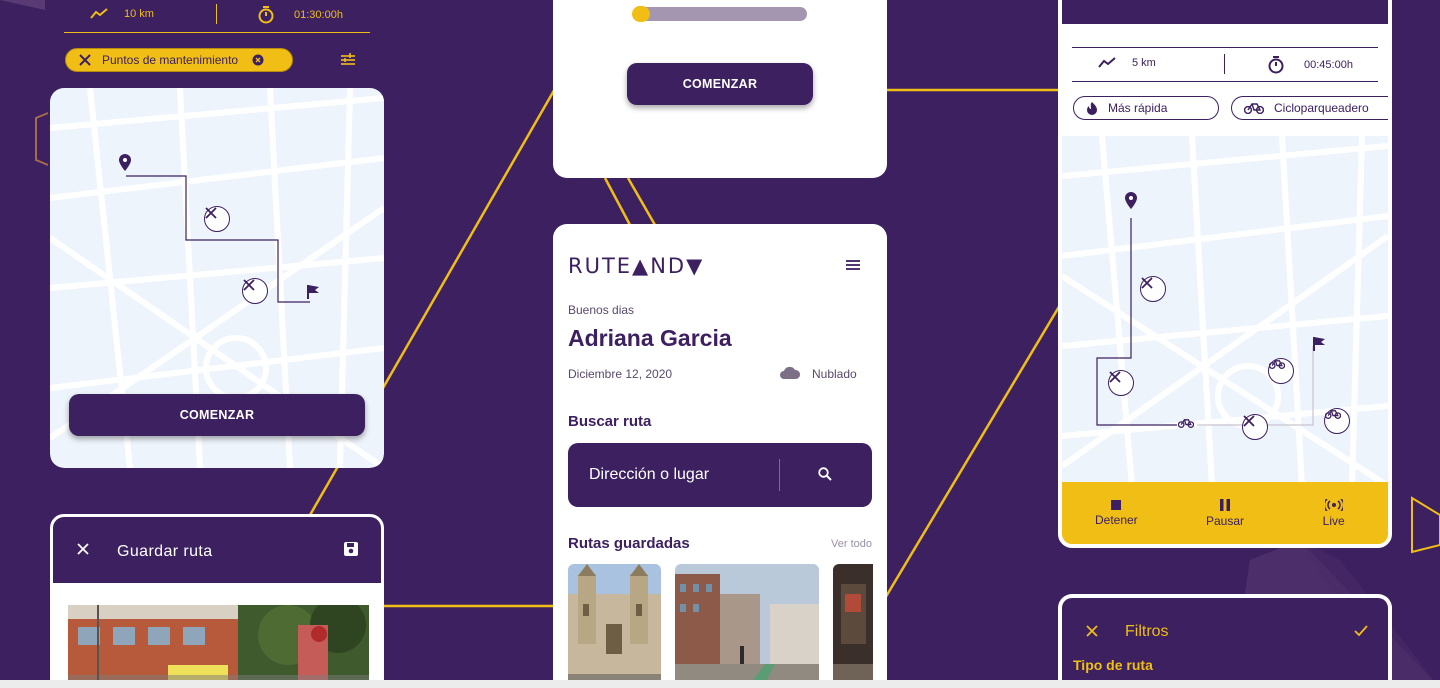 This screenshot has width=1440, height=688. What do you see at coordinates (1225, 520) in the screenshot?
I see `pause-label: Pausar` at bounding box center [1225, 520].